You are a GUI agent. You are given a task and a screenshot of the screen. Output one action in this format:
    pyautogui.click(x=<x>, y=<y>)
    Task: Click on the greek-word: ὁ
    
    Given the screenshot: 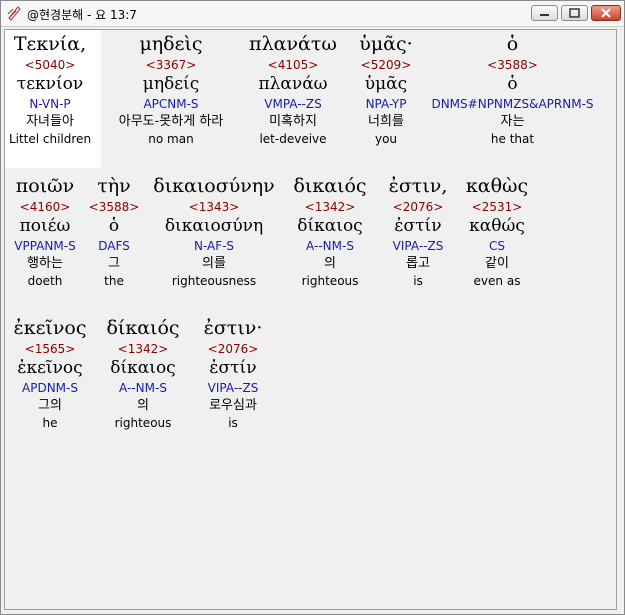 What is the action you would take?
    pyautogui.click(x=512, y=44)
    